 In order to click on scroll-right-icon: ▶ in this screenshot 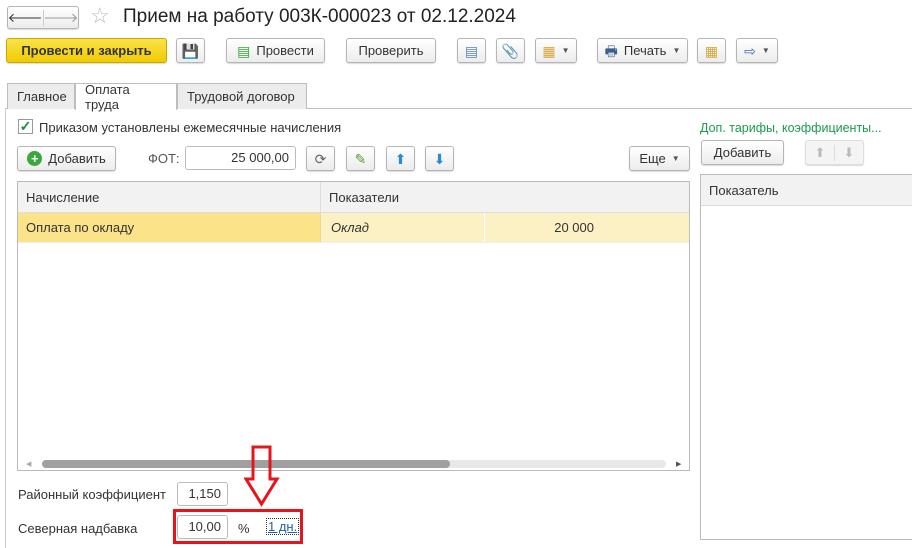, I will do `click(678, 464)`.